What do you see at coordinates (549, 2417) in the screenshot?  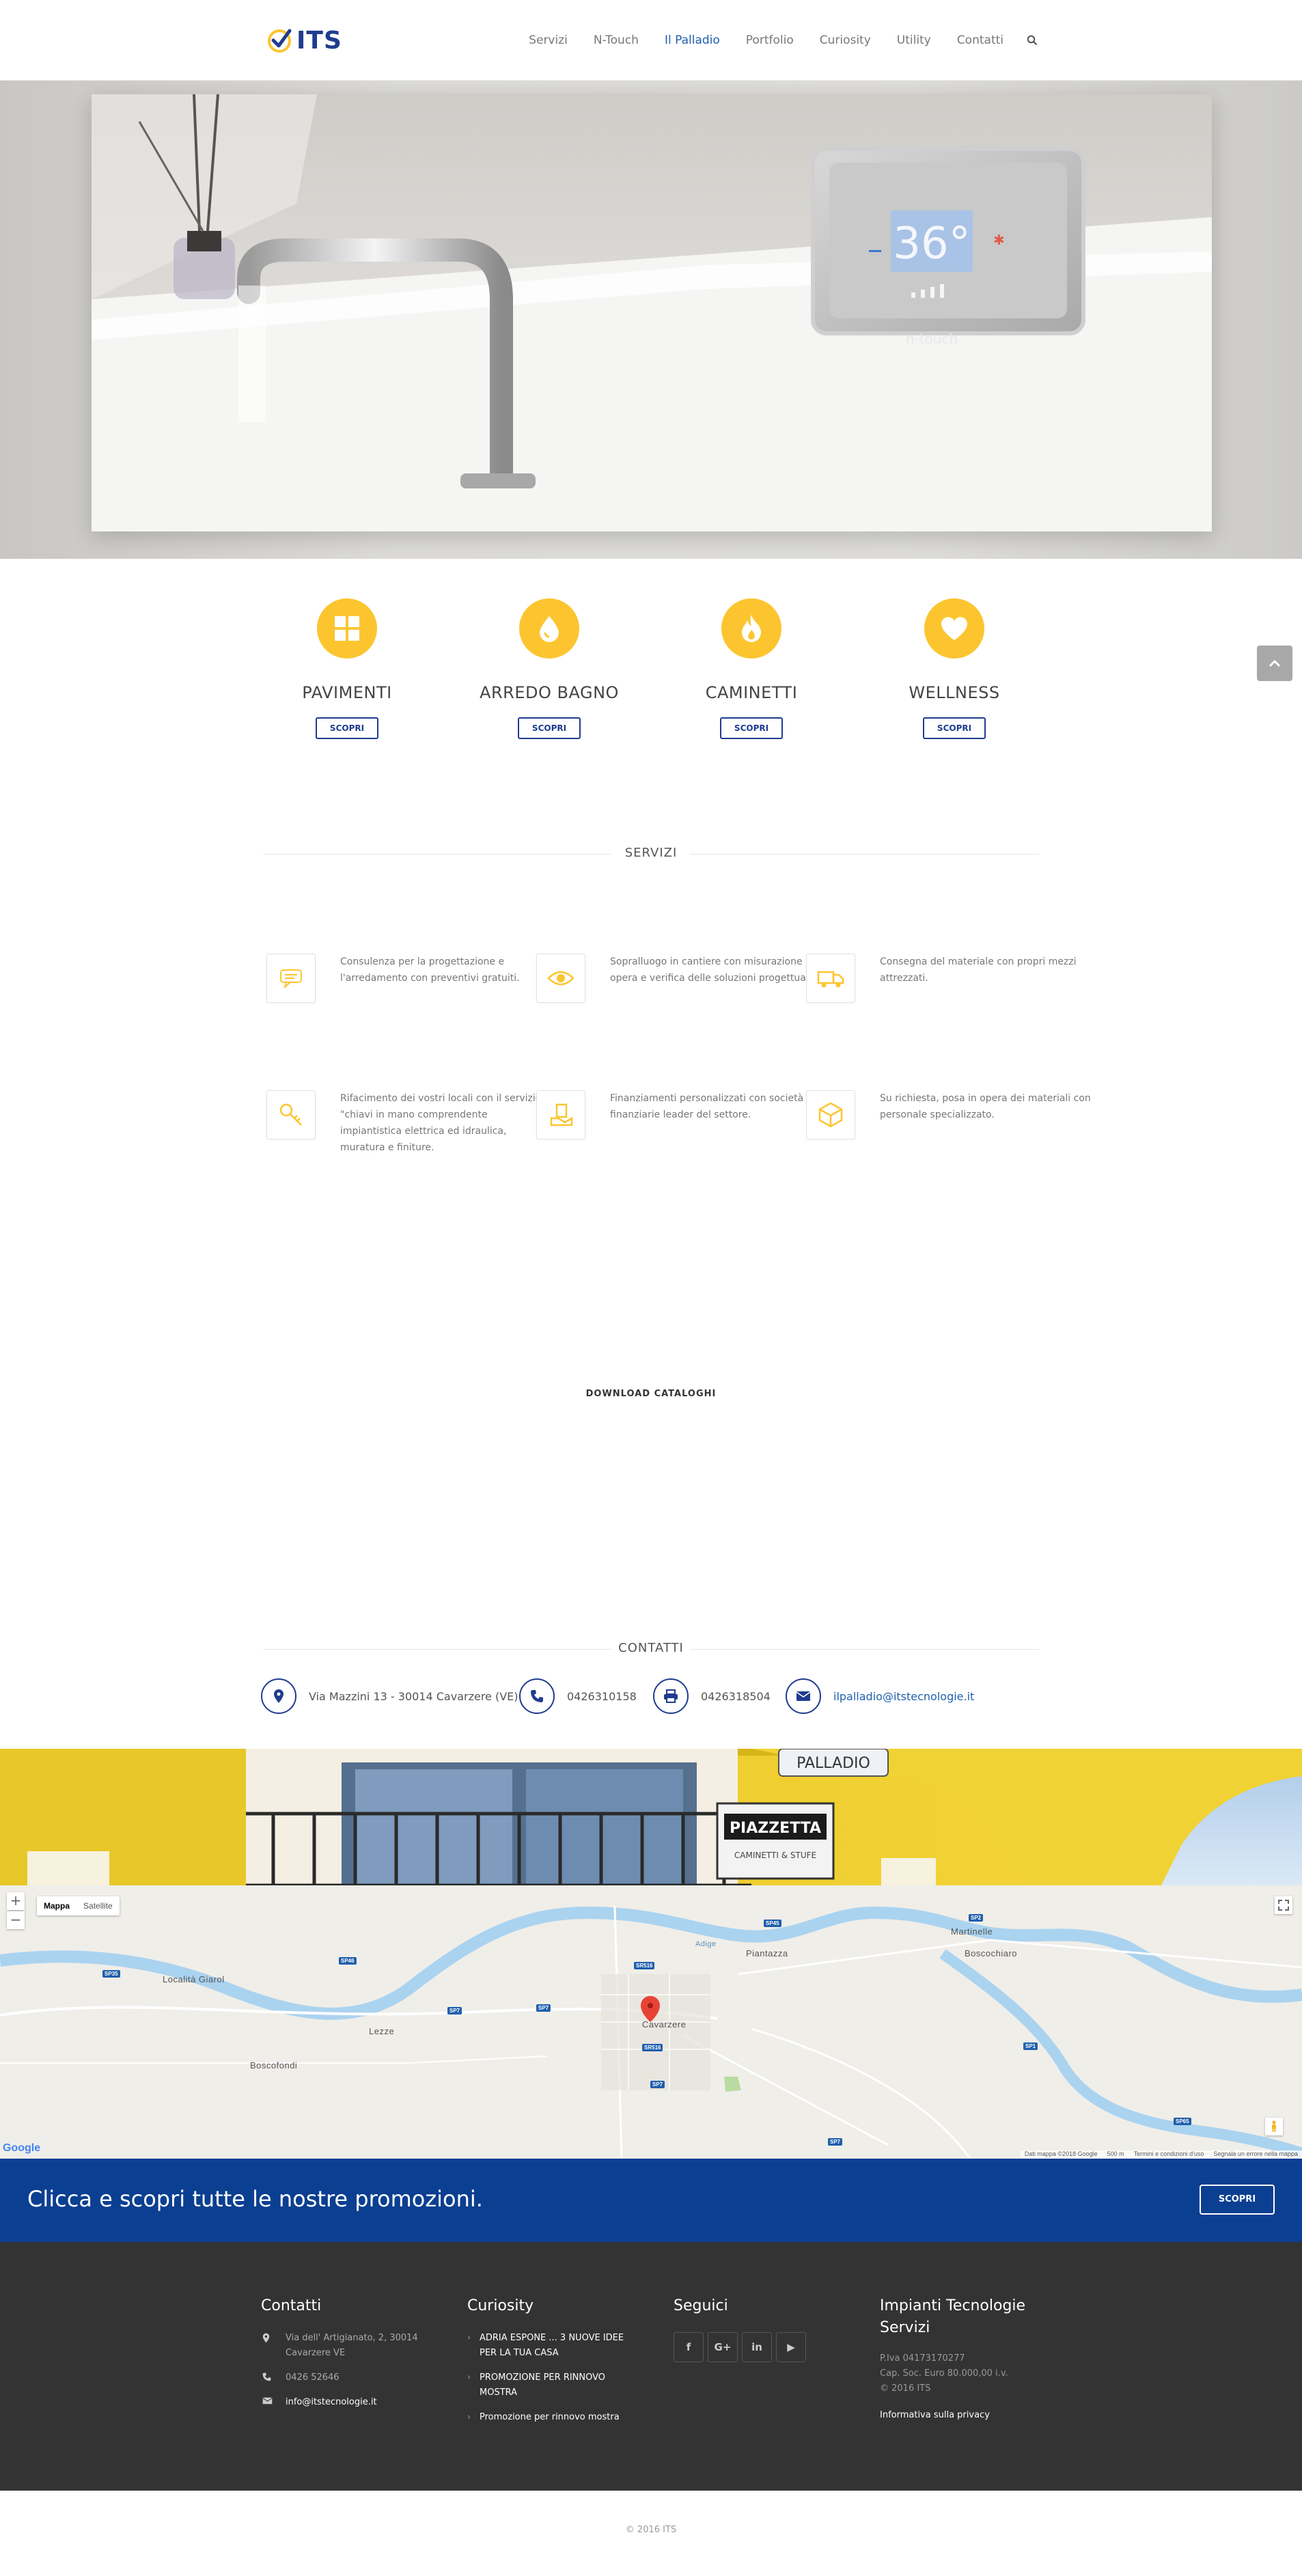 I see `footer-curiosity-link: › Promozione per rinnovo mostra` at bounding box center [549, 2417].